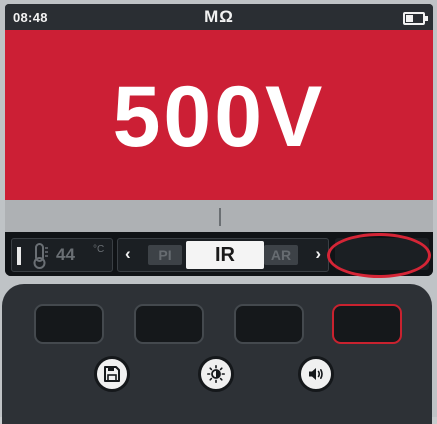  I want to click on reading-bar, so click(219, 216).